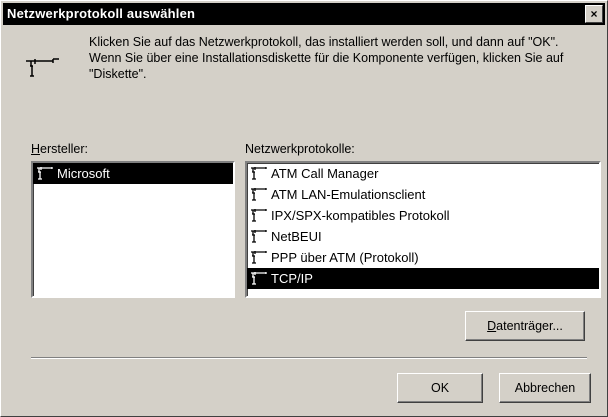  I want to click on protocol-item-label: TCP/IP, so click(292, 278).